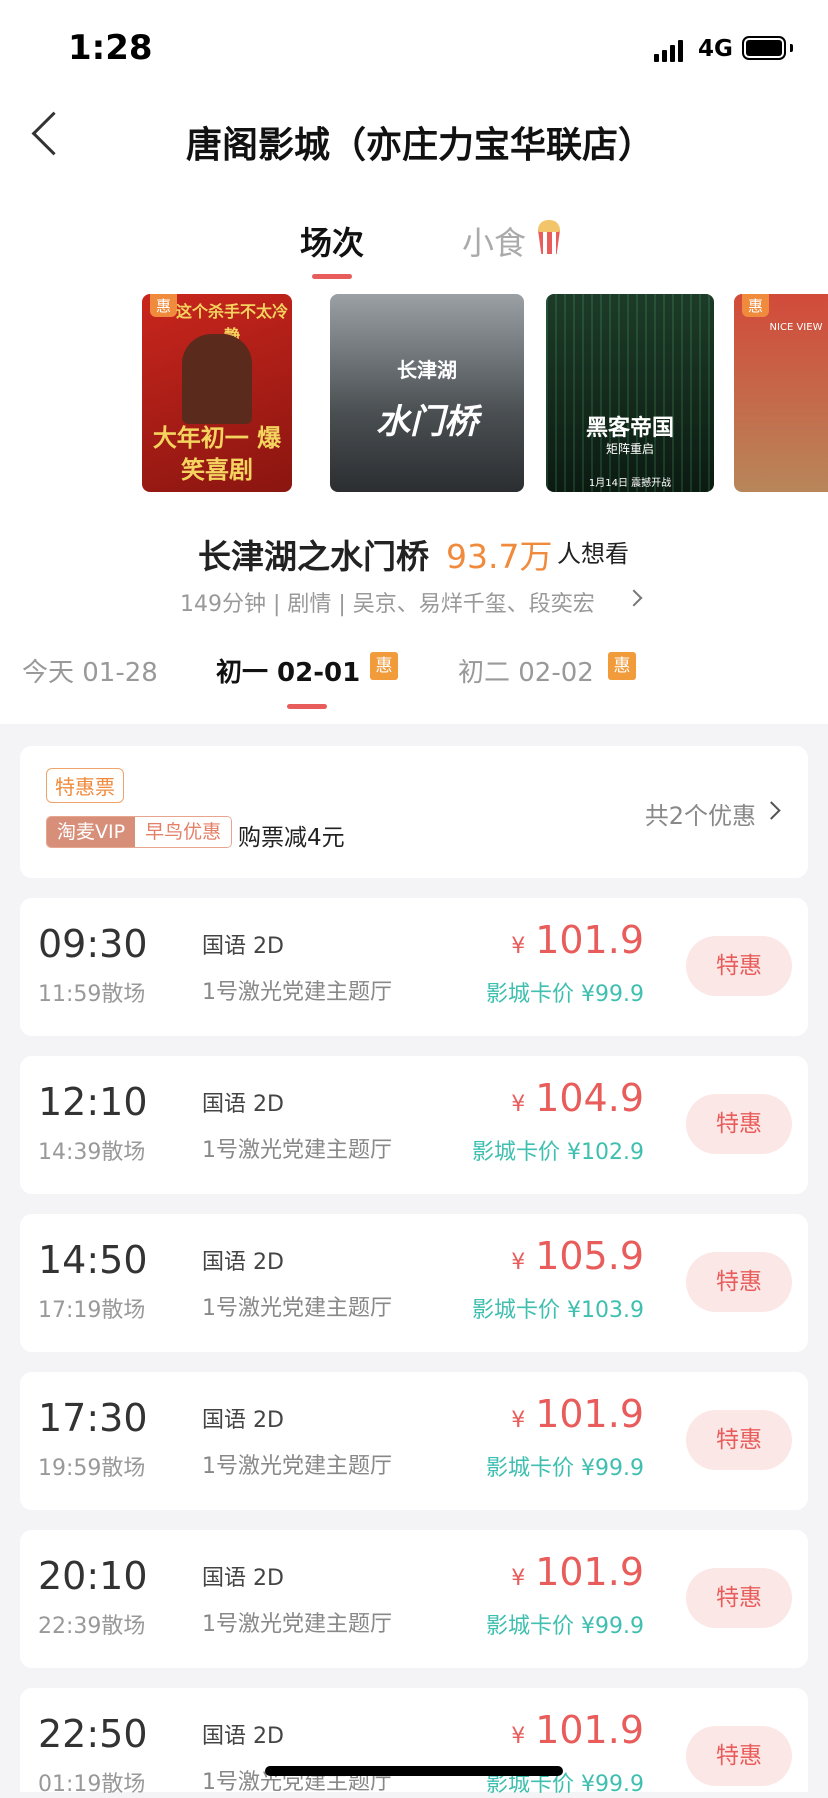 Image resolution: width=828 pixels, height=1798 pixels. What do you see at coordinates (558, 1152) in the screenshot?
I see `card-price: 影城卡价 ¥102.9` at bounding box center [558, 1152].